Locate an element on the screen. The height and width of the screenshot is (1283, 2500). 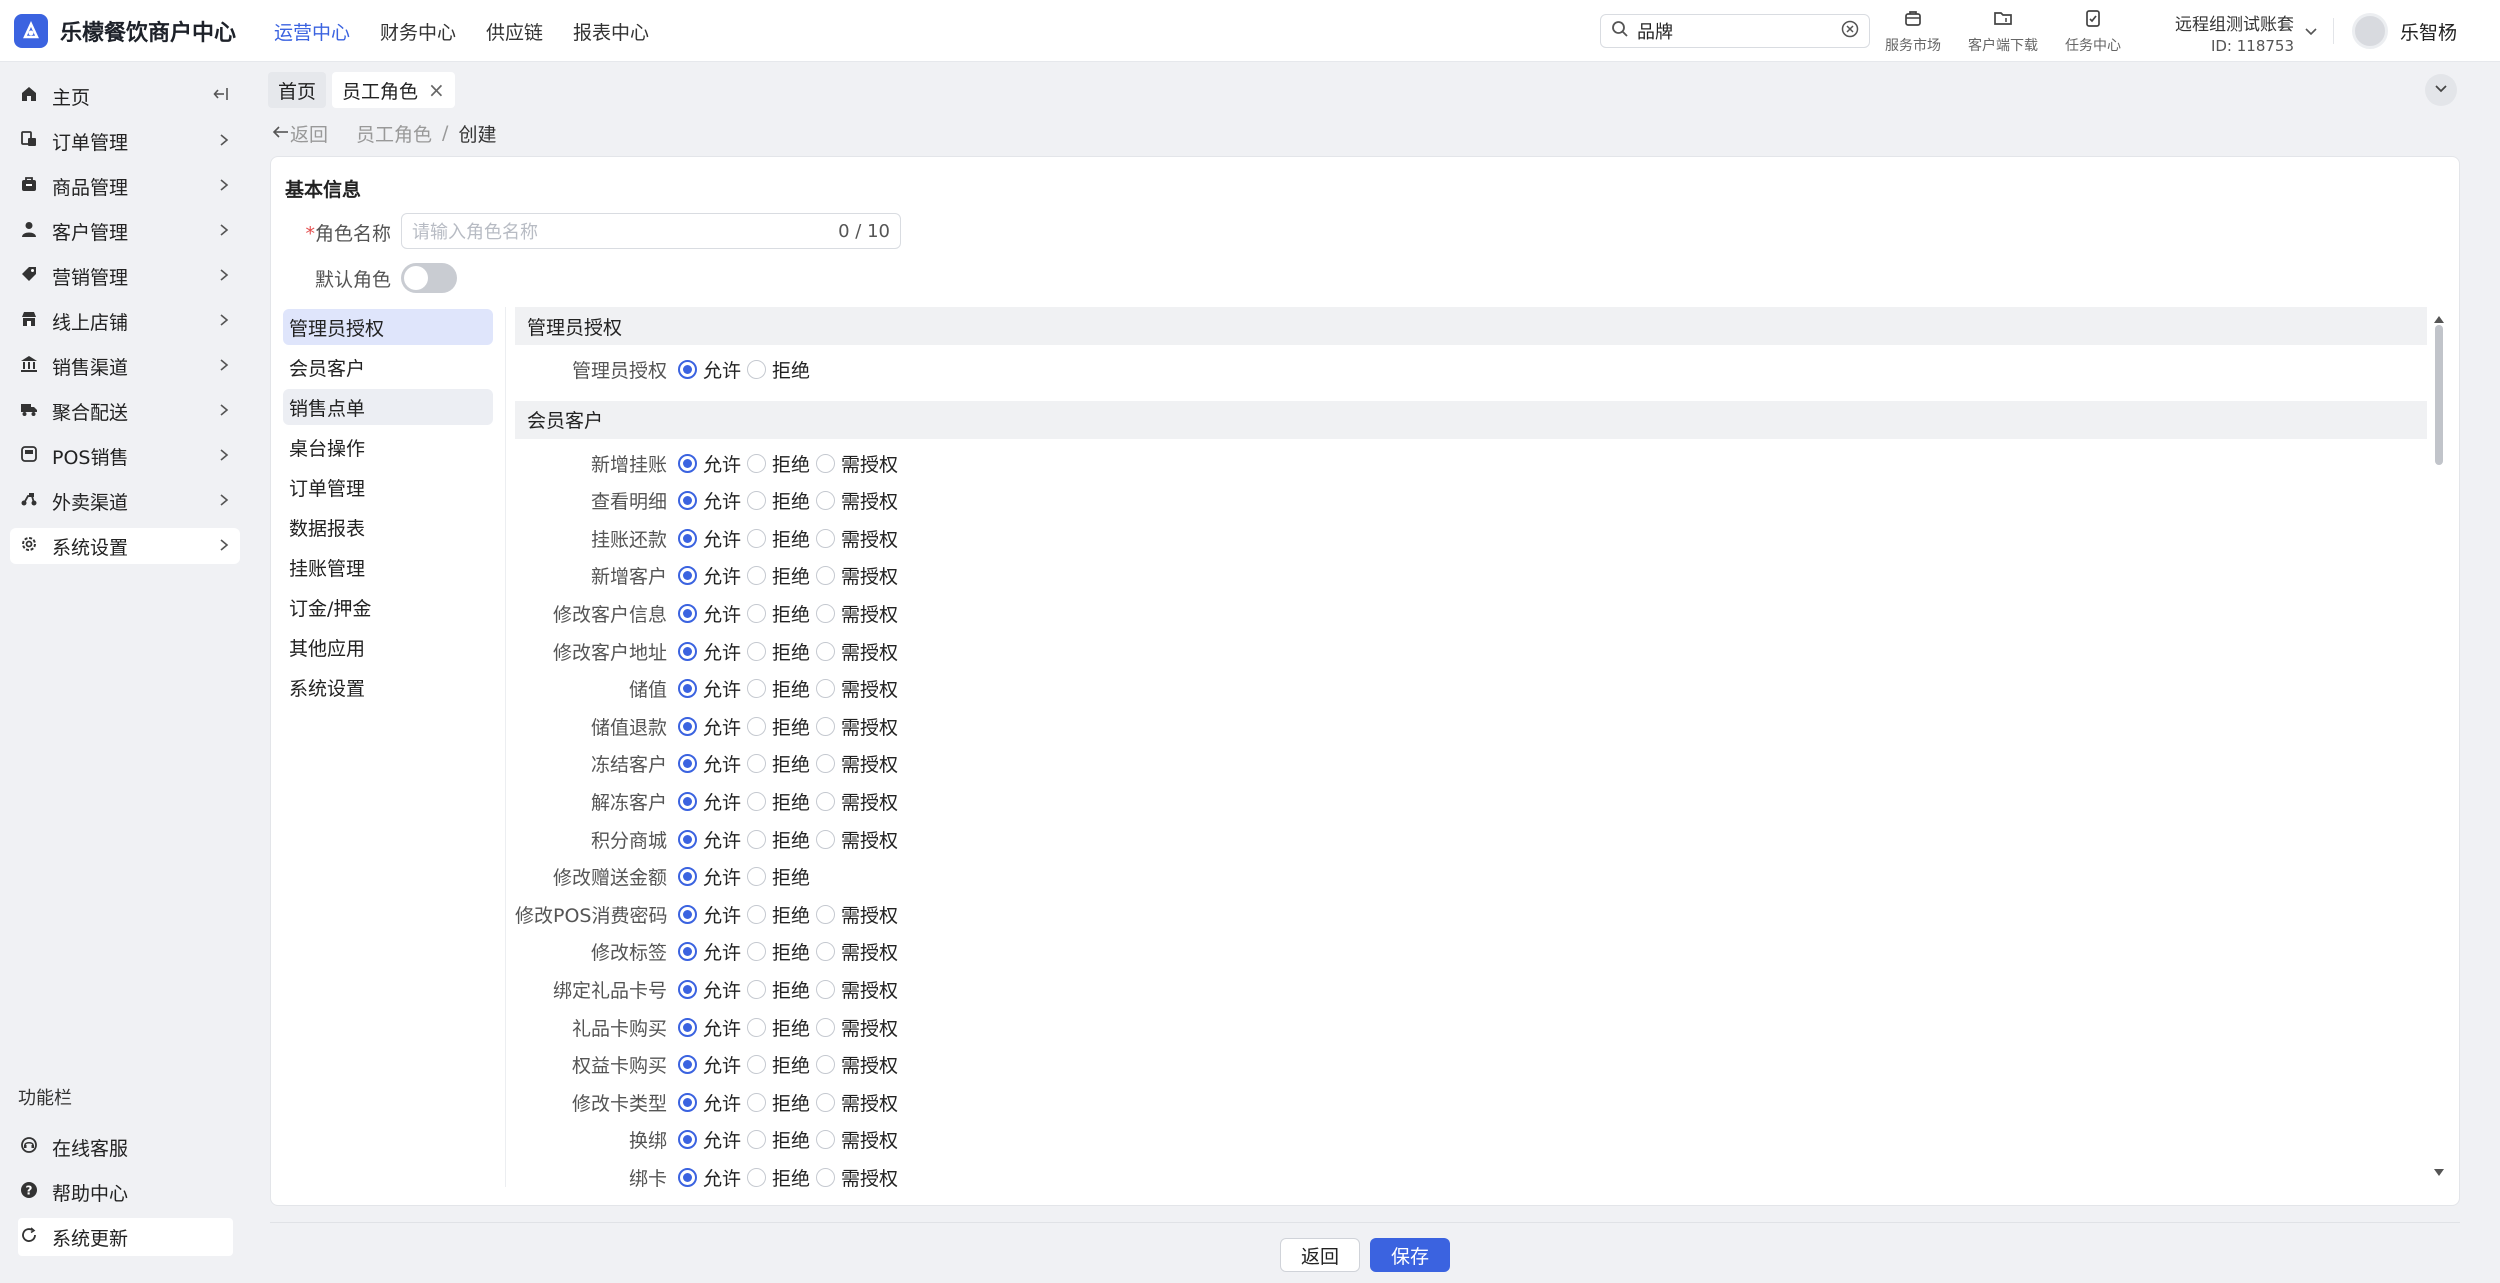
user-menu: 乐智杨 is located at coordinates (2404, 31).